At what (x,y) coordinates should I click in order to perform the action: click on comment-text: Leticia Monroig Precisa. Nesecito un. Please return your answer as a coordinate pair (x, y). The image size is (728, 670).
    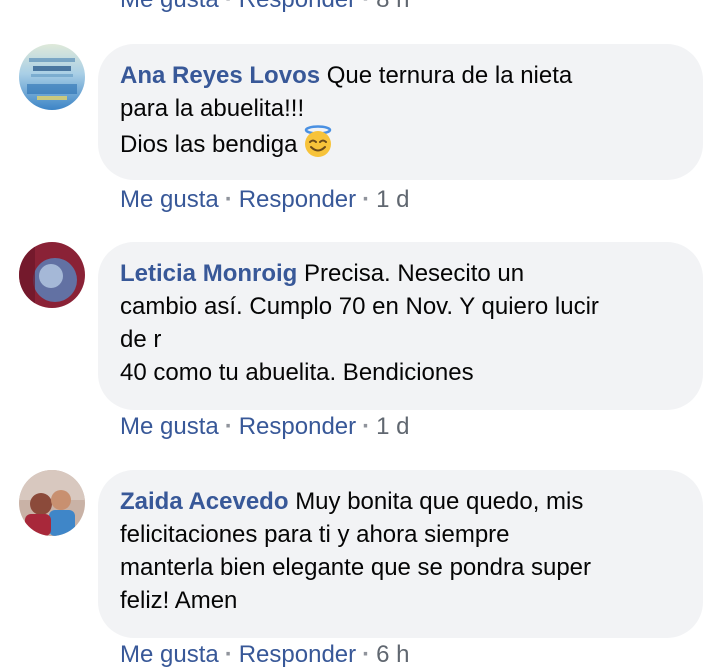
    Looking at the image, I should click on (400, 273).